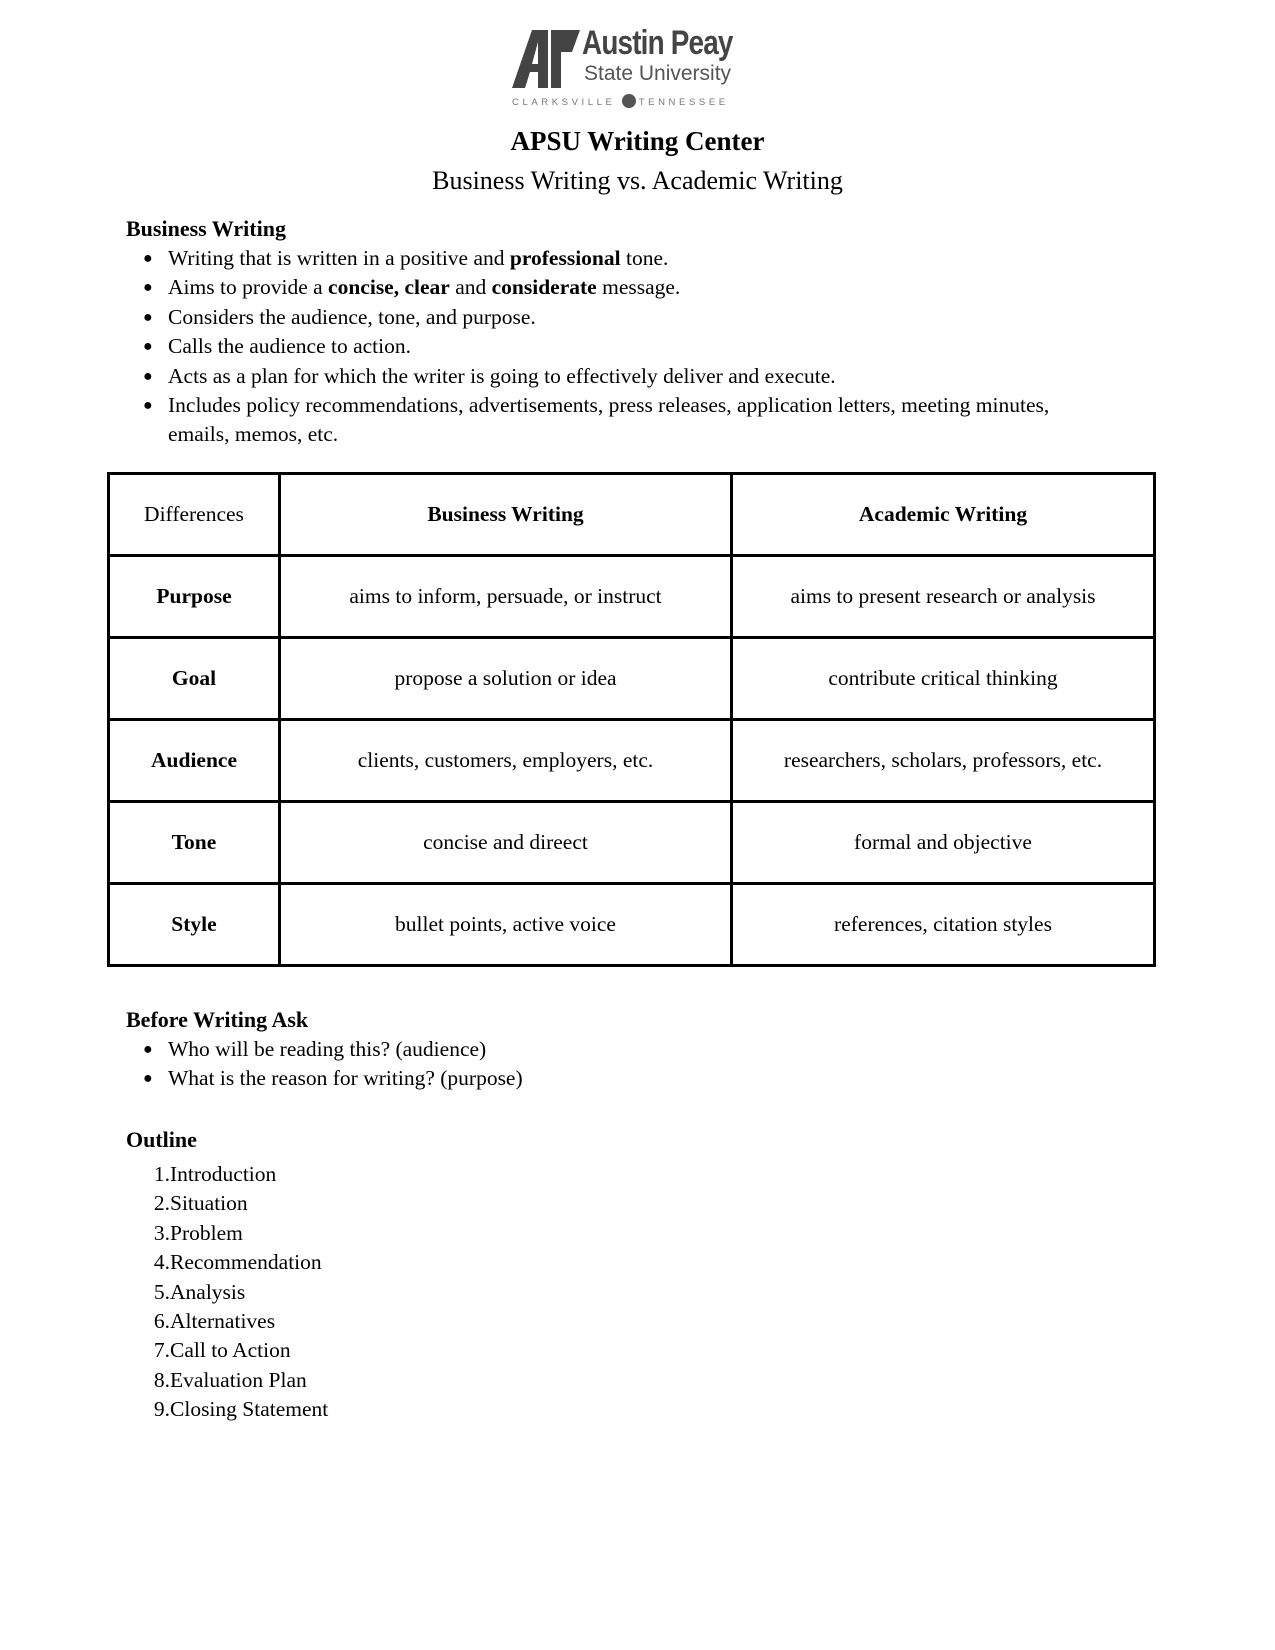 Image resolution: width=1275 pixels, height=1650 pixels. I want to click on header-business-writing: Business Writing, so click(505, 514).